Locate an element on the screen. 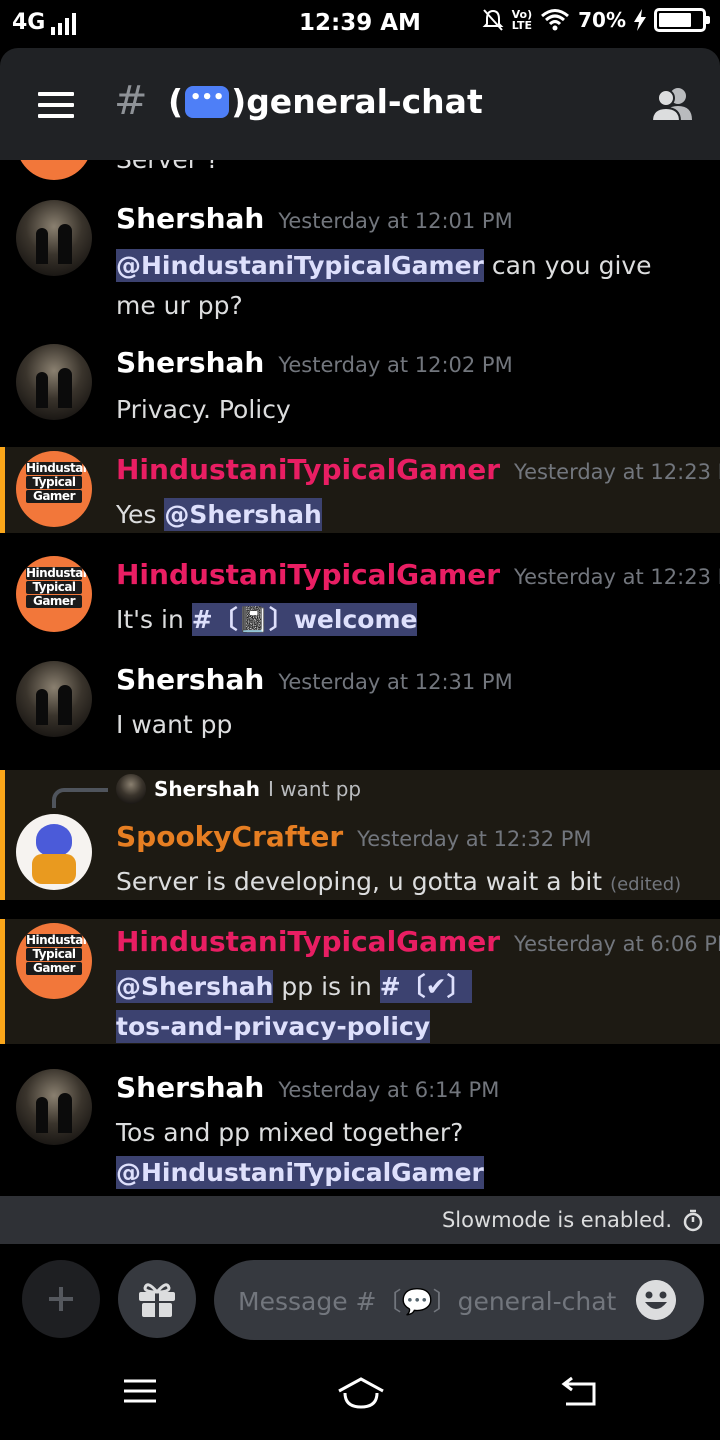 The image size is (720, 1440). wifi-icon is located at coordinates (555, 20).